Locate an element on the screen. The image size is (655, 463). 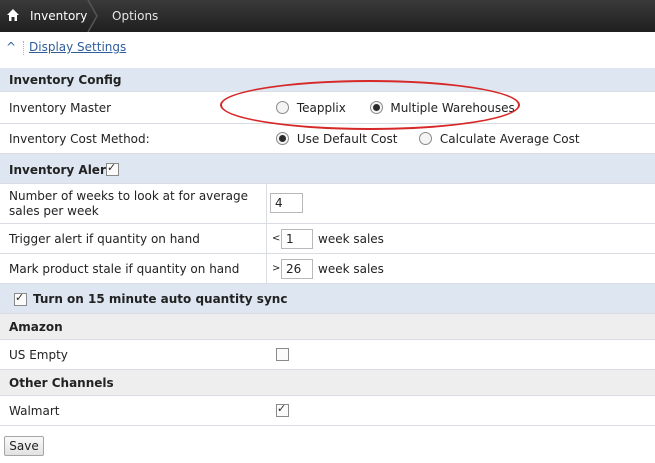
section-title: Inventory Alerts is located at coordinates (64, 170).